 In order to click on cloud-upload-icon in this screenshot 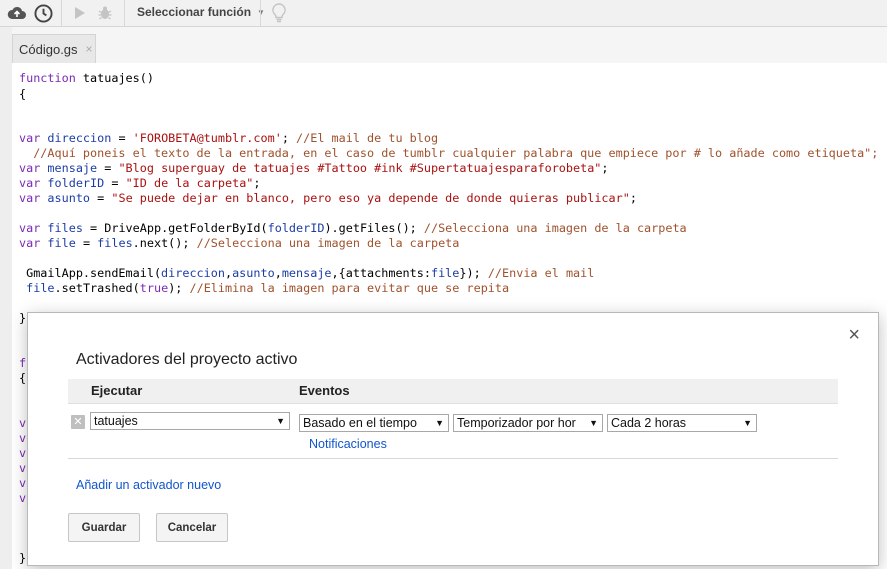, I will do `click(17, 13)`.